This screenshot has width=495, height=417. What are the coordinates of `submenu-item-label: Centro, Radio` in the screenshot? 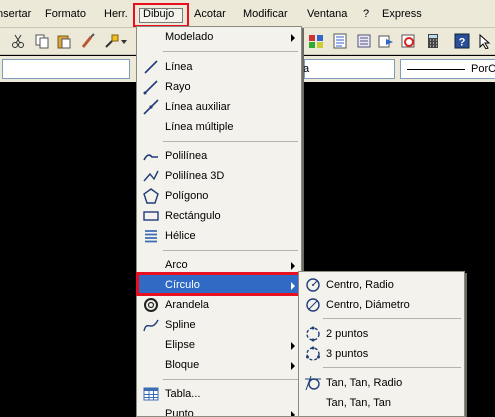 It's located at (360, 285).